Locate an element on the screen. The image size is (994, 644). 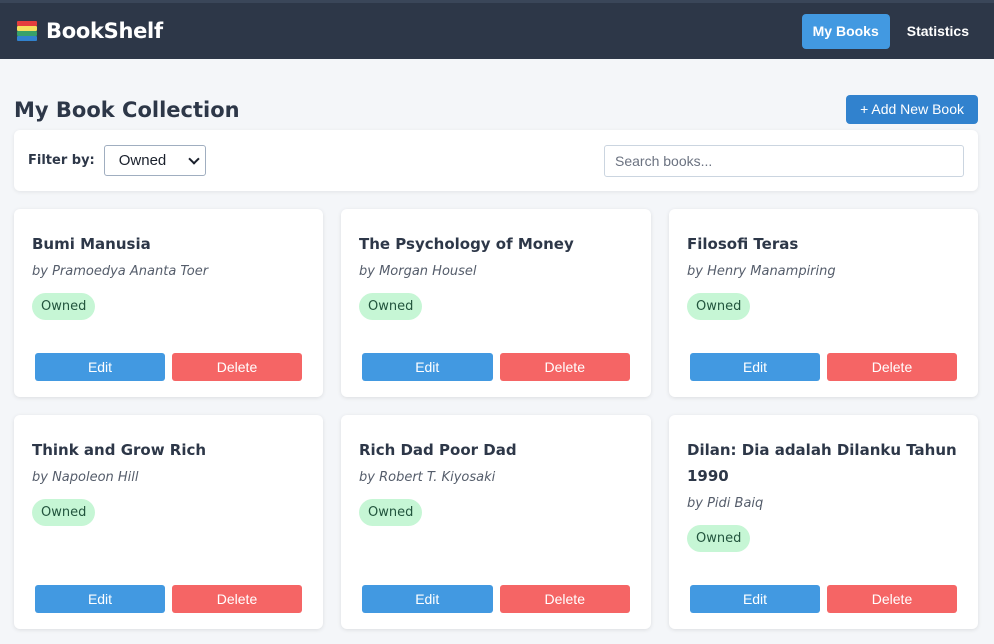
filter-select: Owned is located at coordinates (154, 160).